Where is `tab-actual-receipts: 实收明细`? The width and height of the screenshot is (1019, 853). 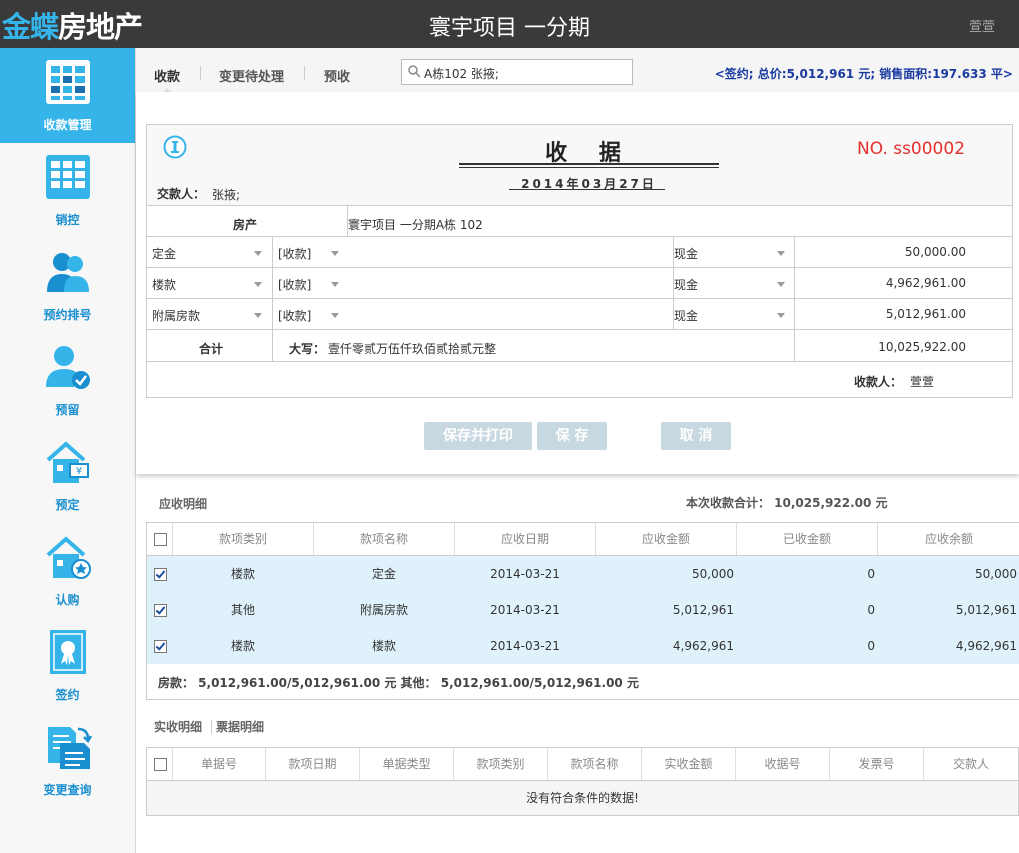
tab-actual-receipts: 实收明细 is located at coordinates (178, 726).